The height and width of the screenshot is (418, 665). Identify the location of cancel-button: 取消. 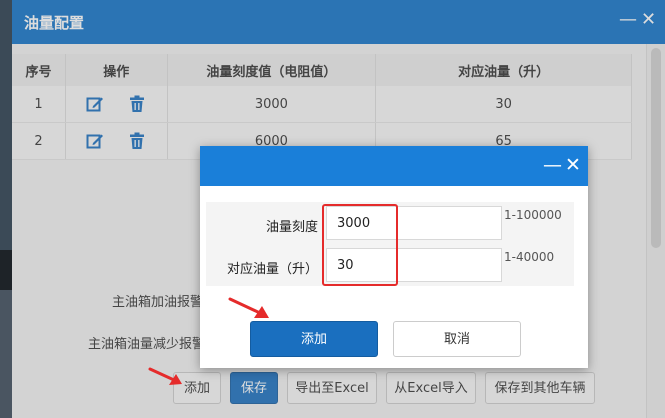
(457, 339).